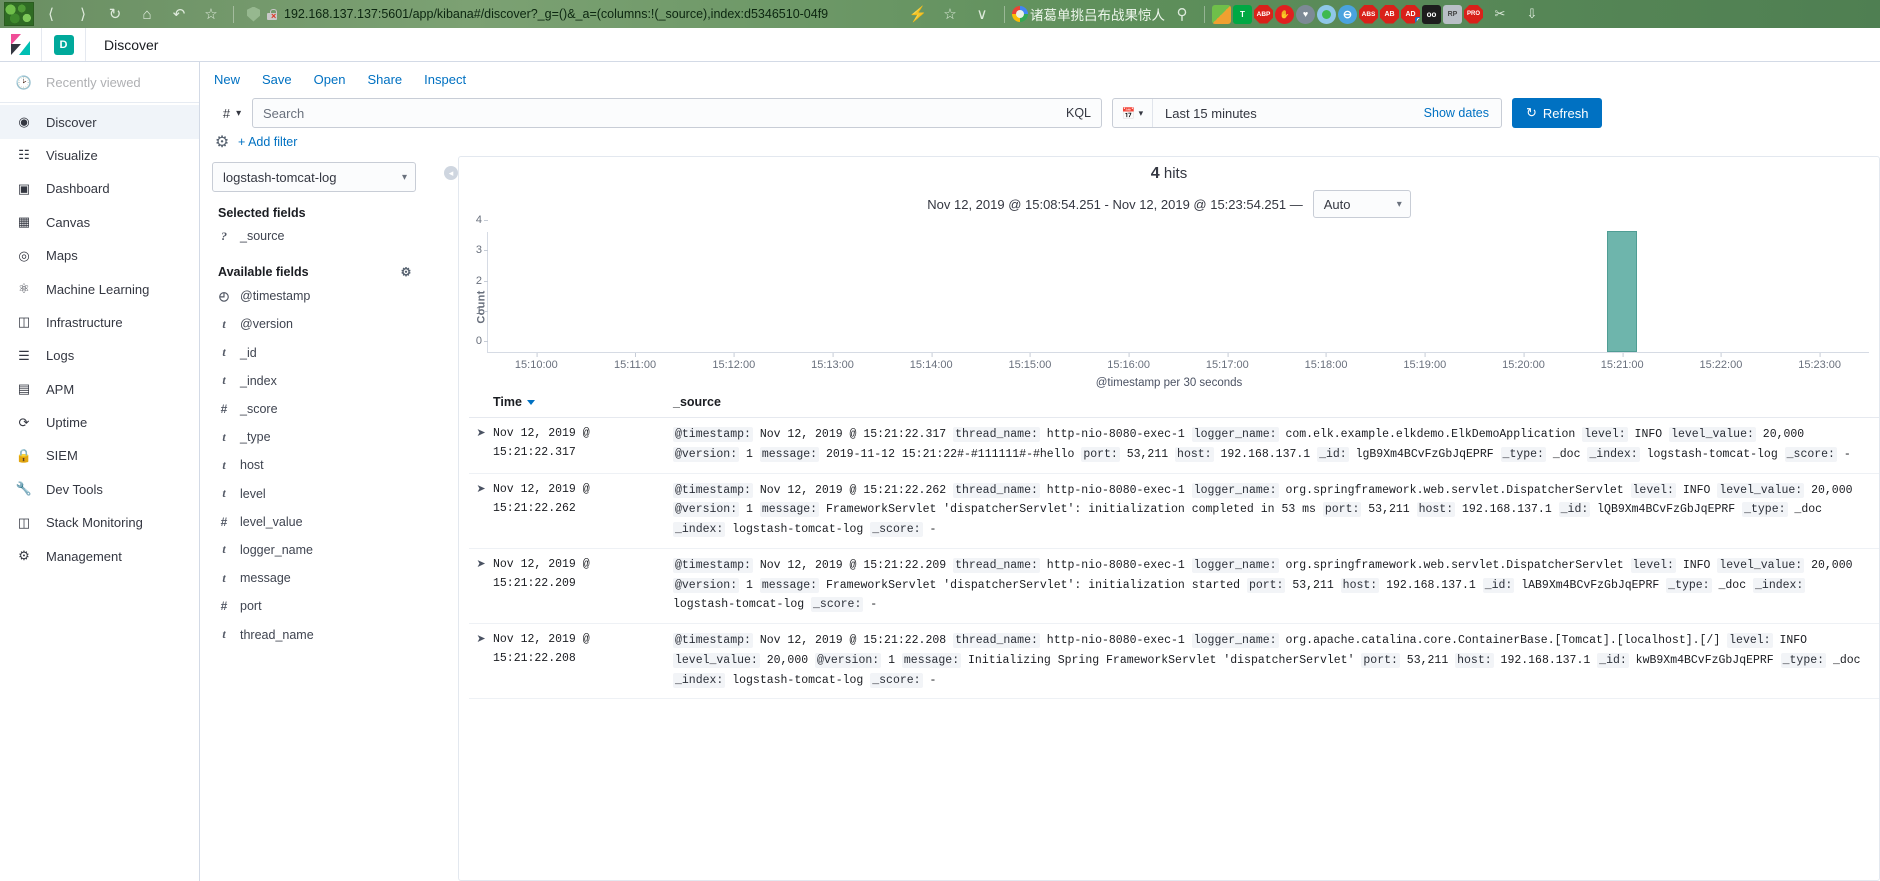 The height and width of the screenshot is (881, 1880). I want to click on field-item-index: t _index, so click(324, 381).